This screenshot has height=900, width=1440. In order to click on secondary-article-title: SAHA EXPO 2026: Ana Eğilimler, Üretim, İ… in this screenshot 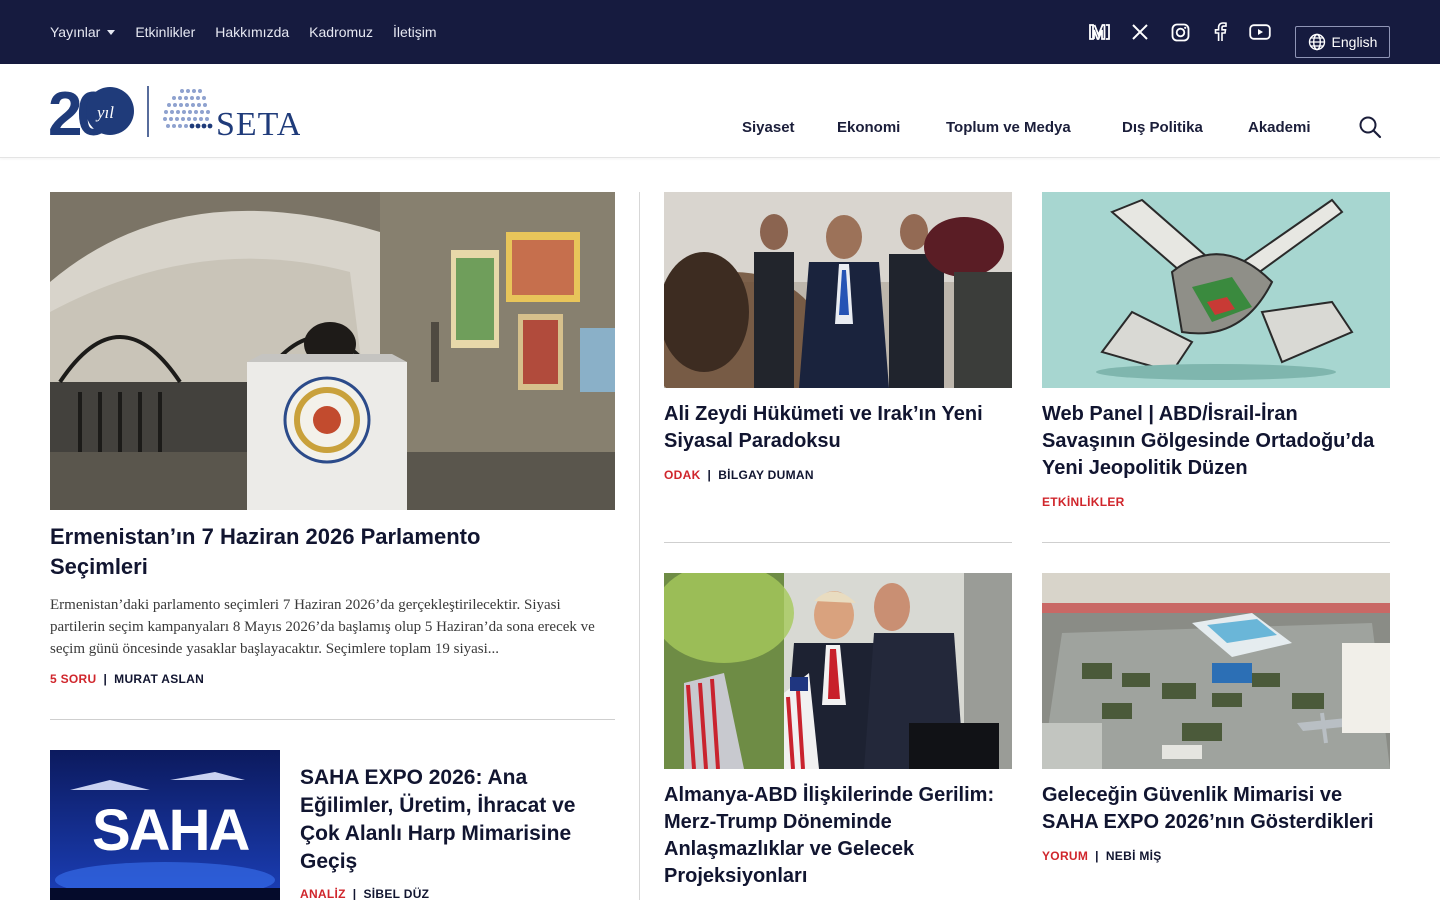, I will do `click(457, 820)`.